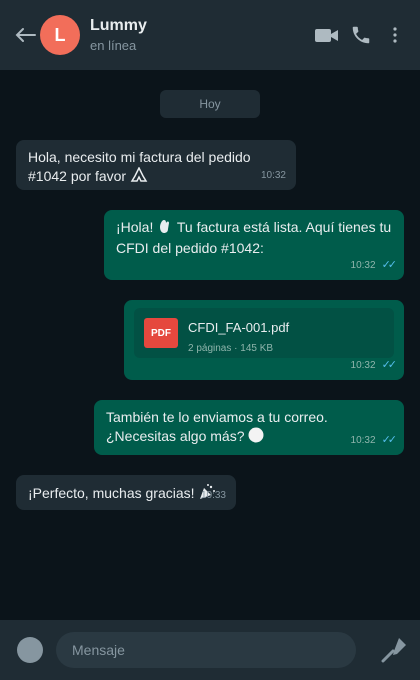 The image size is (420, 680). What do you see at coordinates (256, 437) in the screenshot?
I see `smiling-face-icon` at bounding box center [256, 437].